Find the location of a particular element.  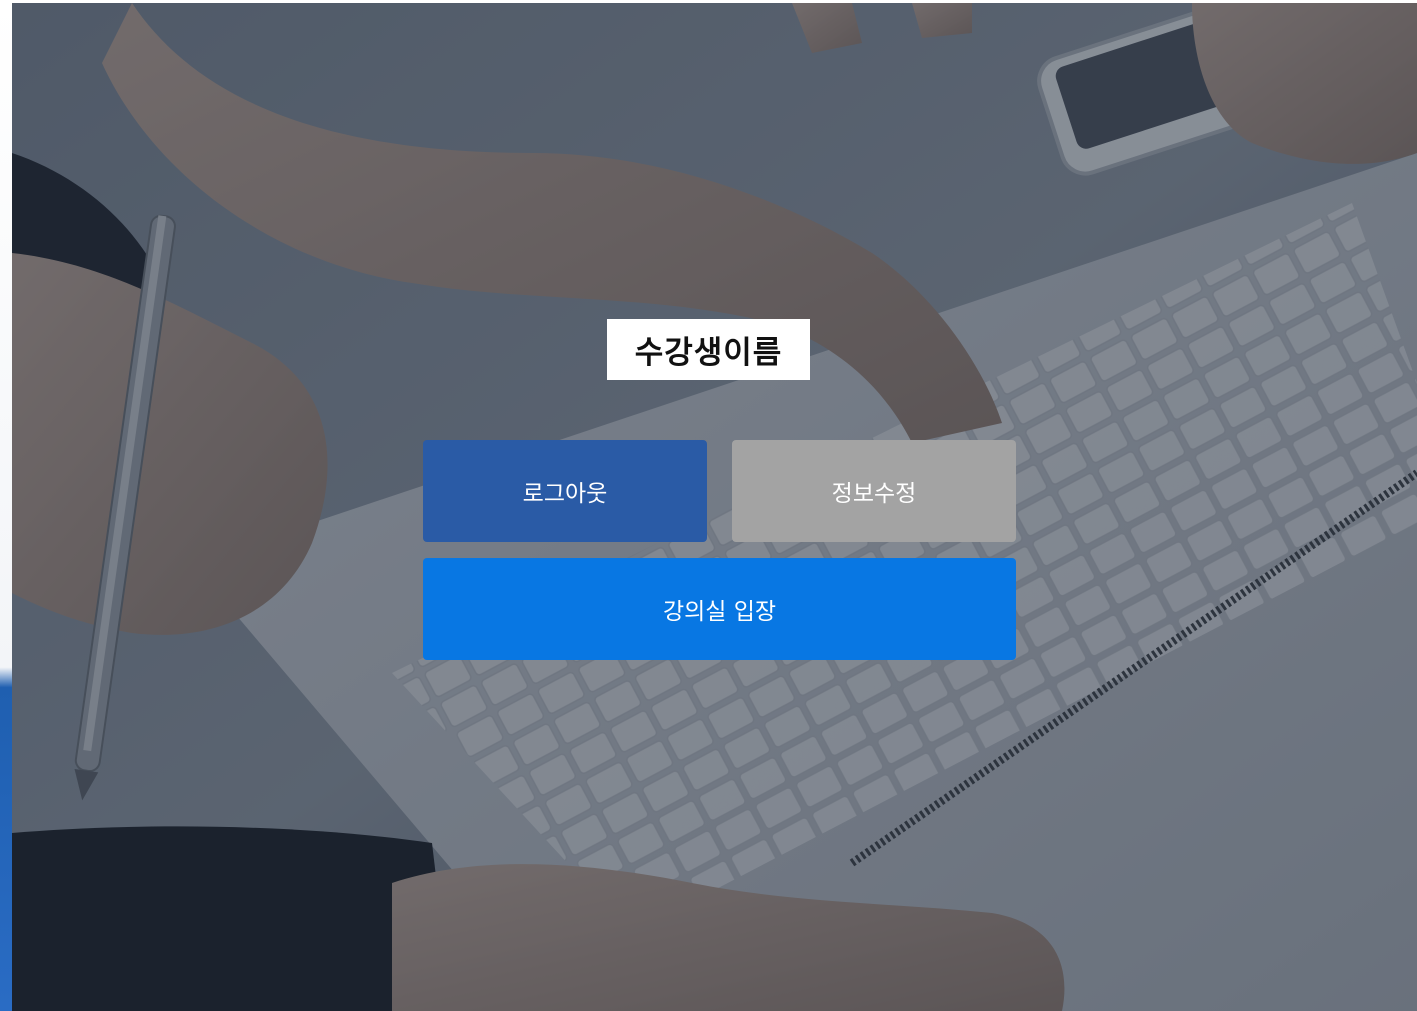

edit-info-button: 정보수정 is located at coordinates (874, 491).